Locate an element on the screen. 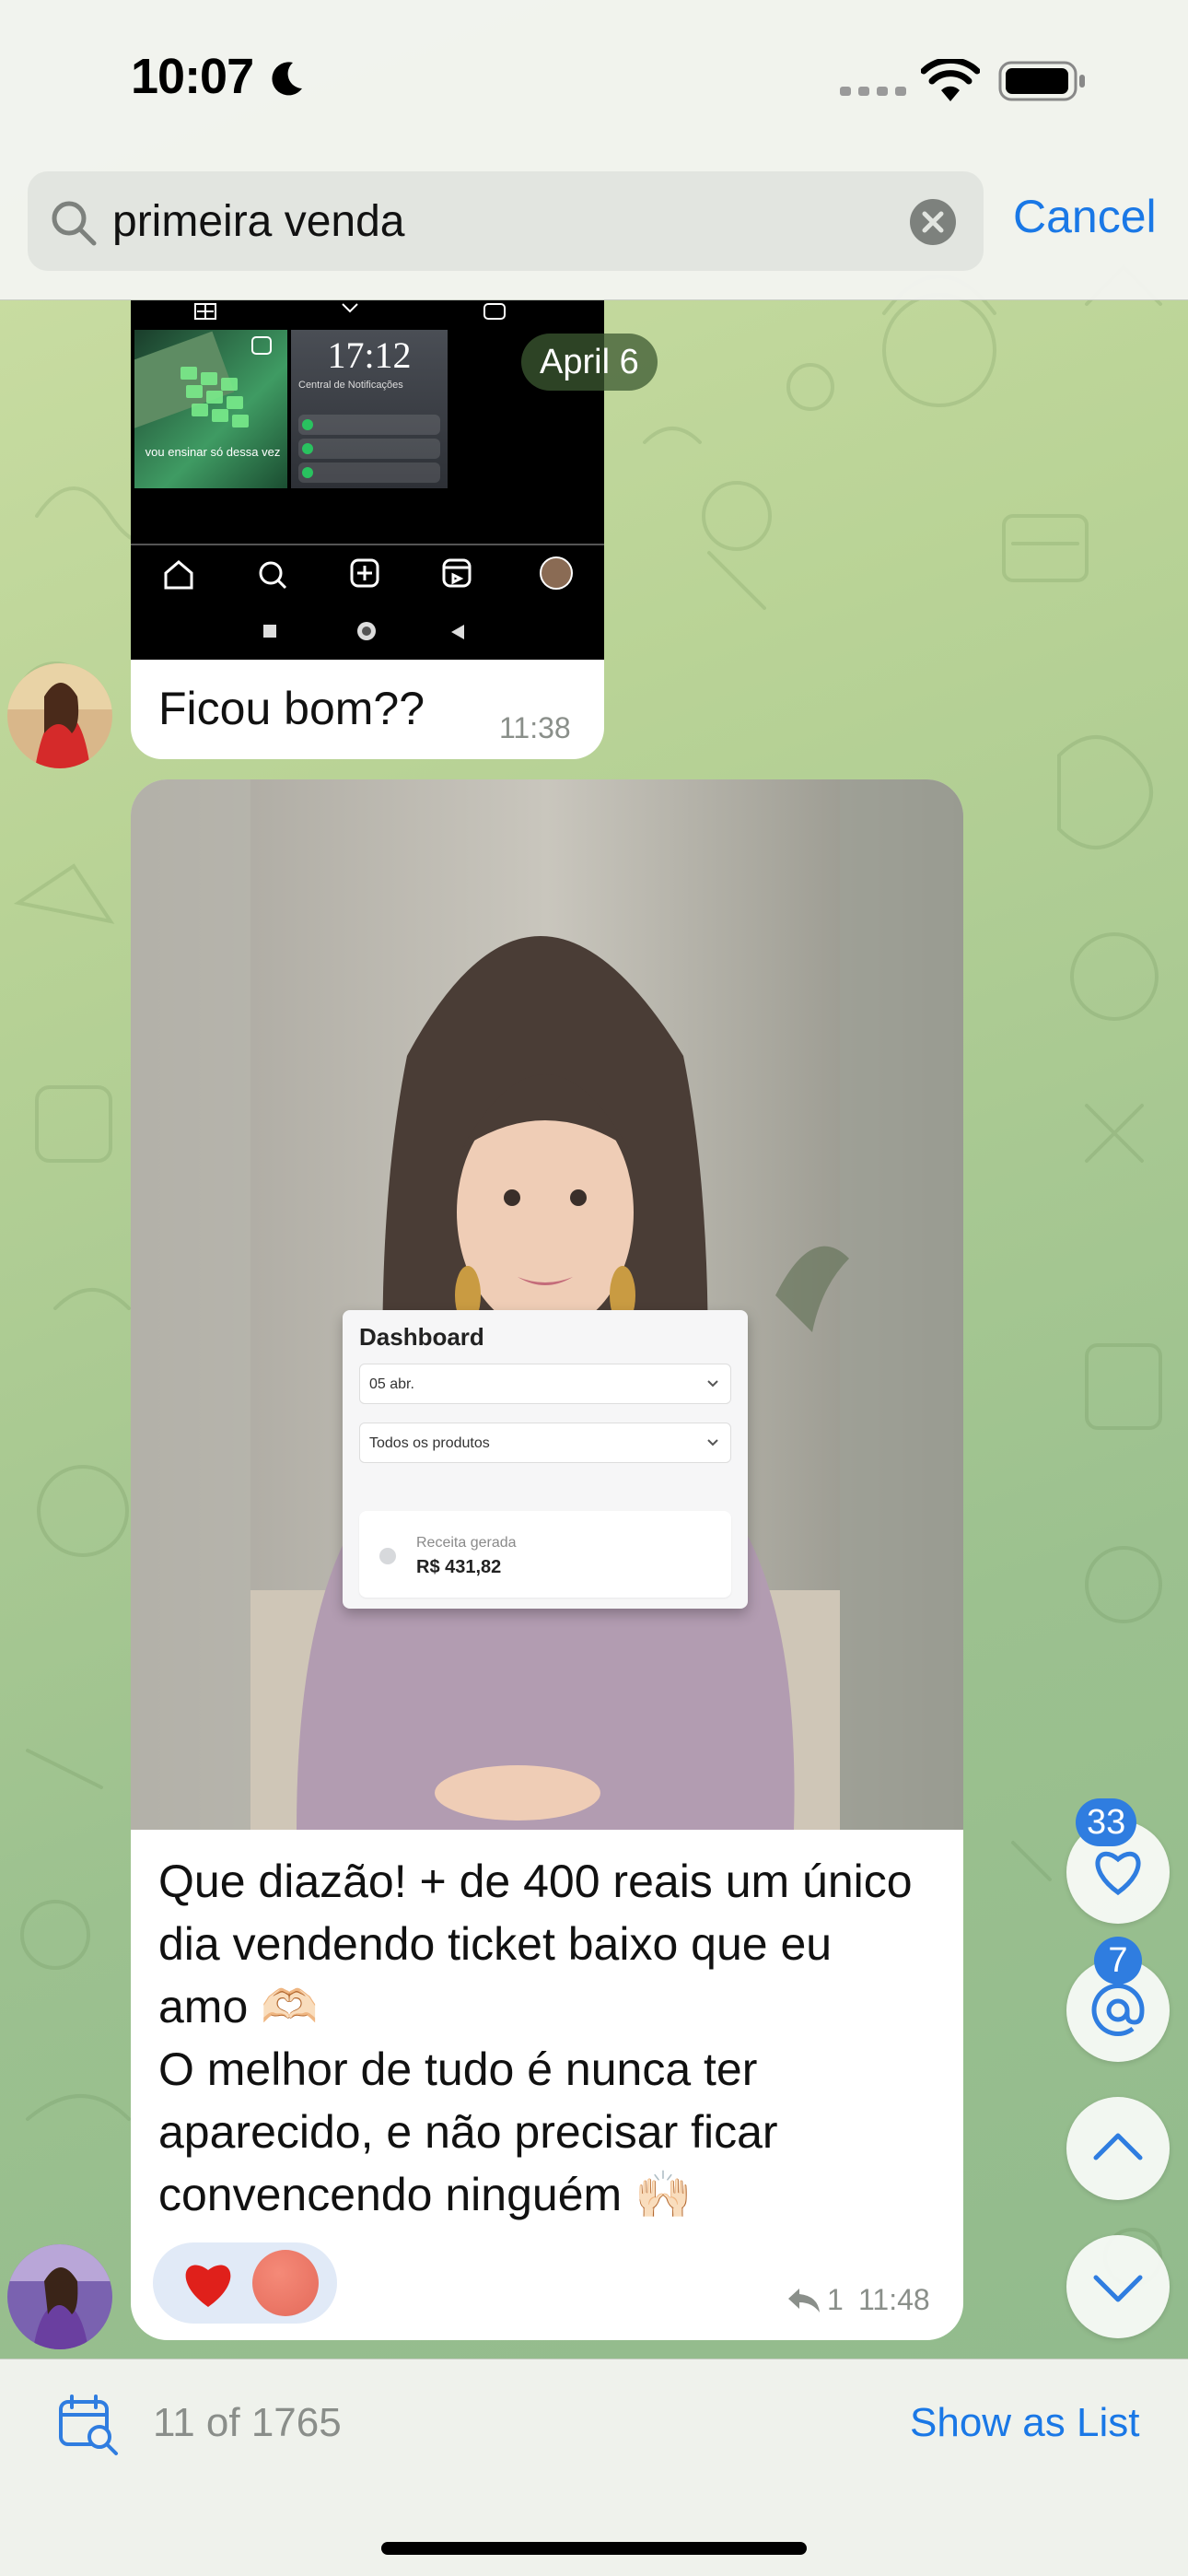  cancel-button: Cancel is located at coordinates (1085, 216).